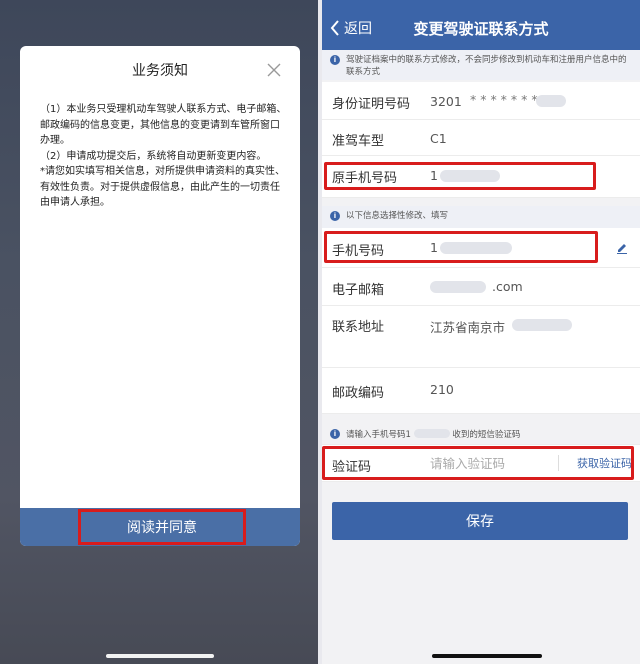  What do you see at coordinates (486, 66) in the screenshot?
I see `top-notice-text: 驾驶证档案中的联系方式修改，不会同步修改到机动车和注册用户信息中的联系方式` at bounding box center [486, 66].